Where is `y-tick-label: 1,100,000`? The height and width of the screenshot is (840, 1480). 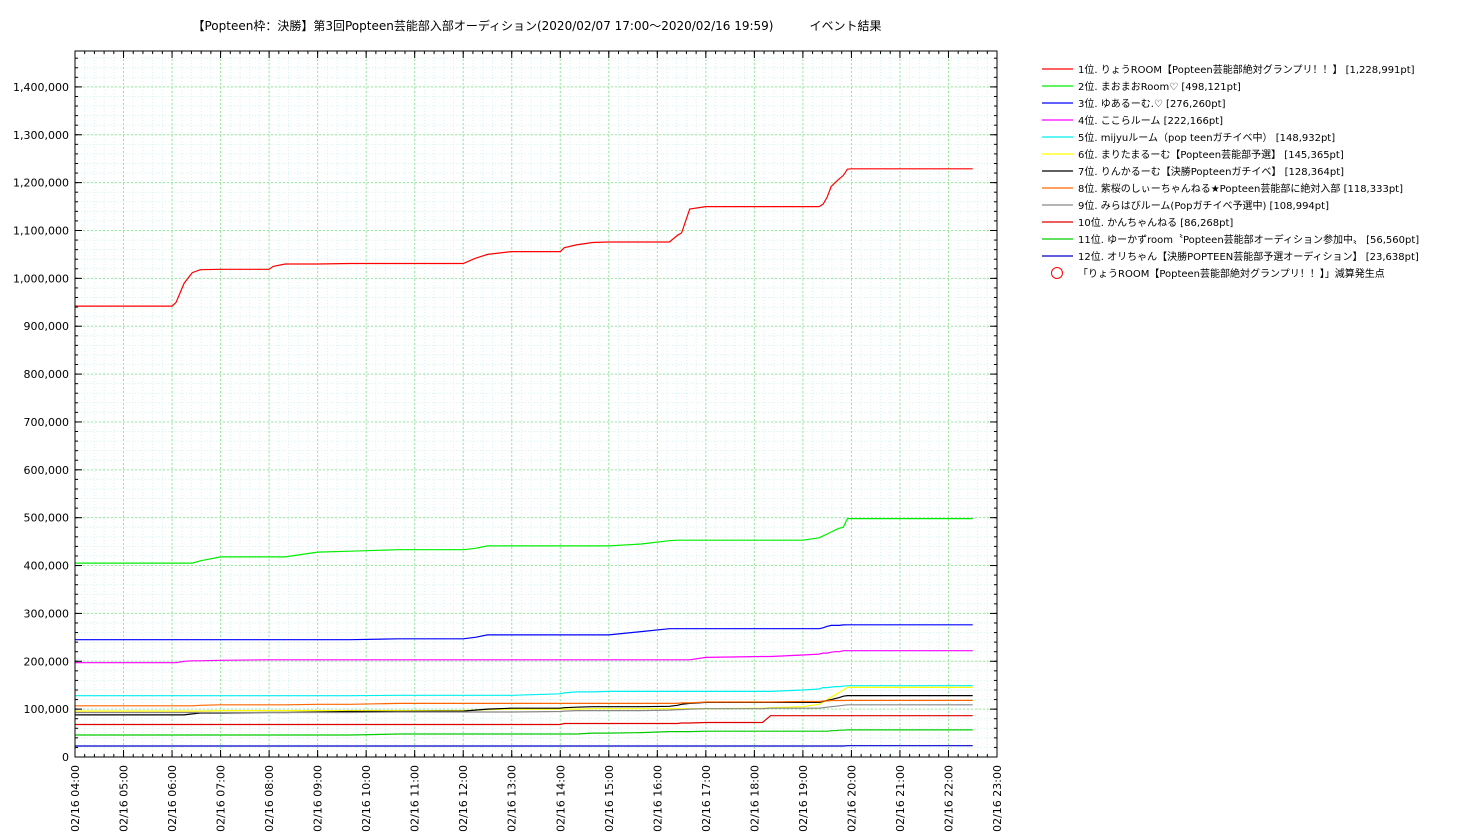 y-tick-label: 1,100,000 is located at coordinates (41, 230).